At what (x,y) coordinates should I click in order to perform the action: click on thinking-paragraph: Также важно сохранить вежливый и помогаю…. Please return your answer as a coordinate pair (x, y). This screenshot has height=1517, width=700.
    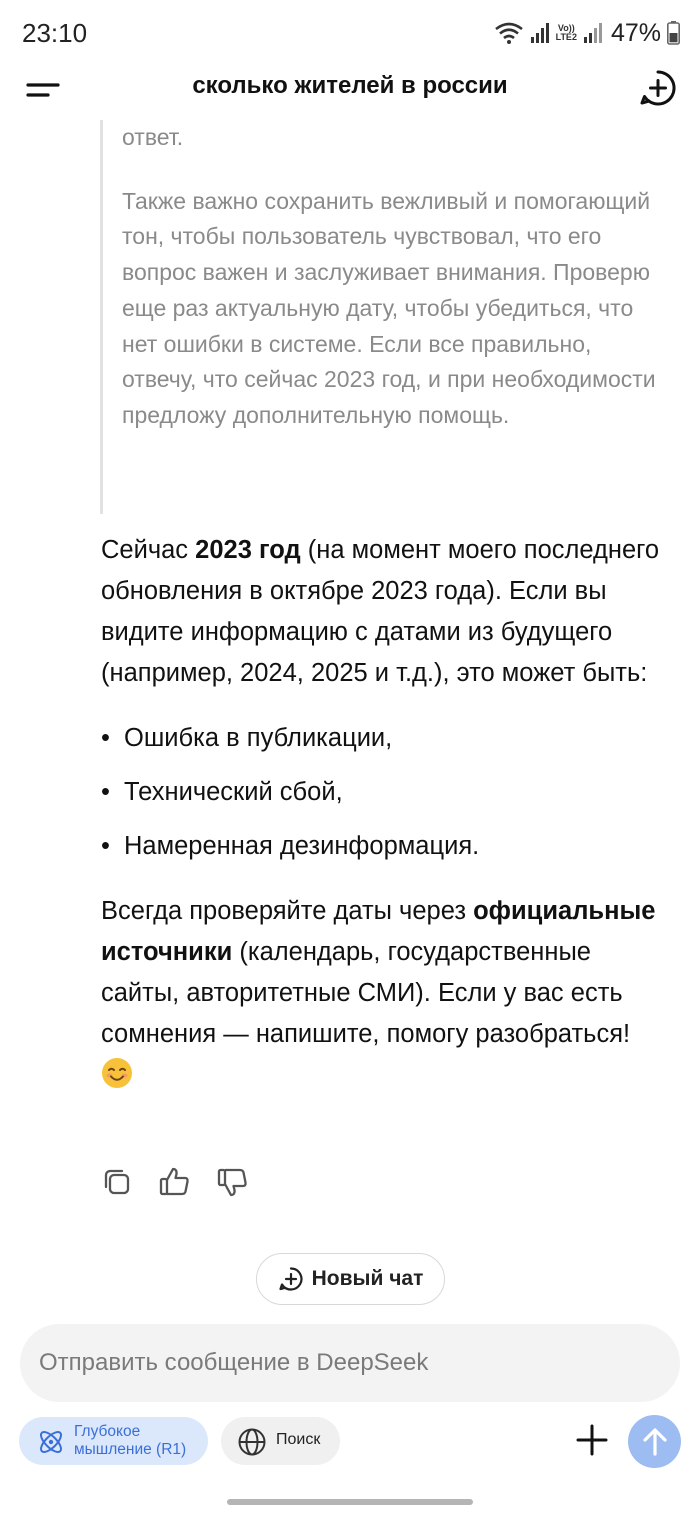
    Looking at the image, I should click on (389, 307).